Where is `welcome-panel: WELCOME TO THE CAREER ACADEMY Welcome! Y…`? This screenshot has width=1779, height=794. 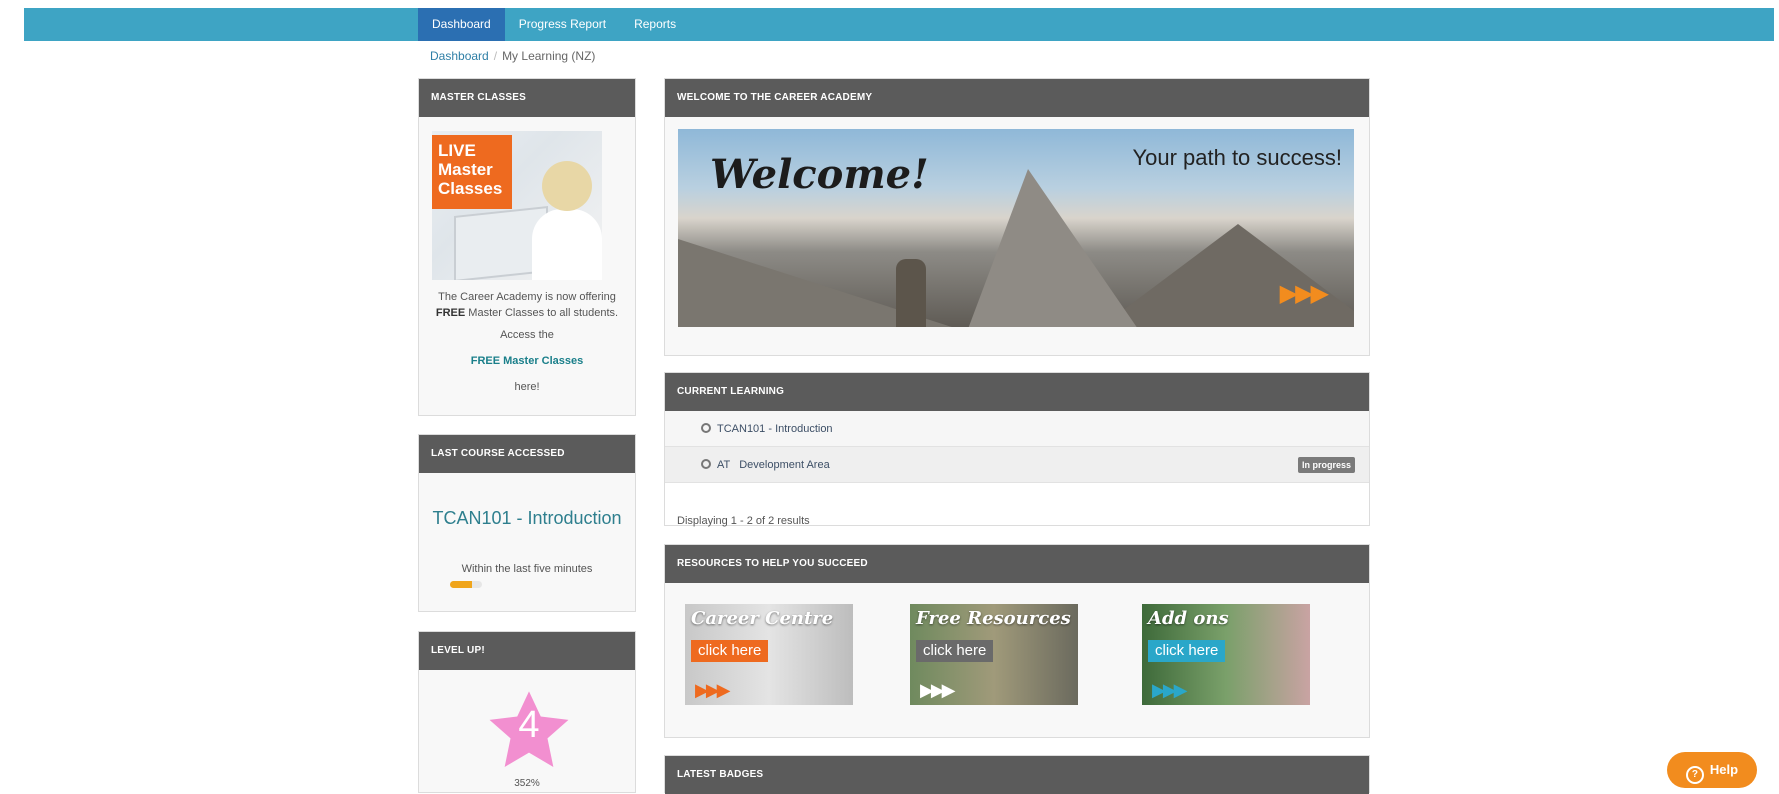
welcome-panel: WELCOME TO THE CAREER ACADEMY Welcome! Y… is located at coordinates (1017, 217).